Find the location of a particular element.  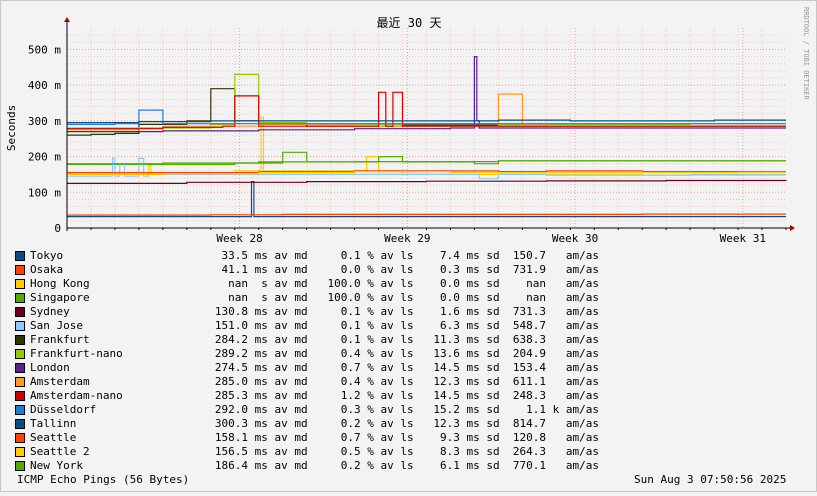

x-axis-arrow is located at coordinates (792, 228).